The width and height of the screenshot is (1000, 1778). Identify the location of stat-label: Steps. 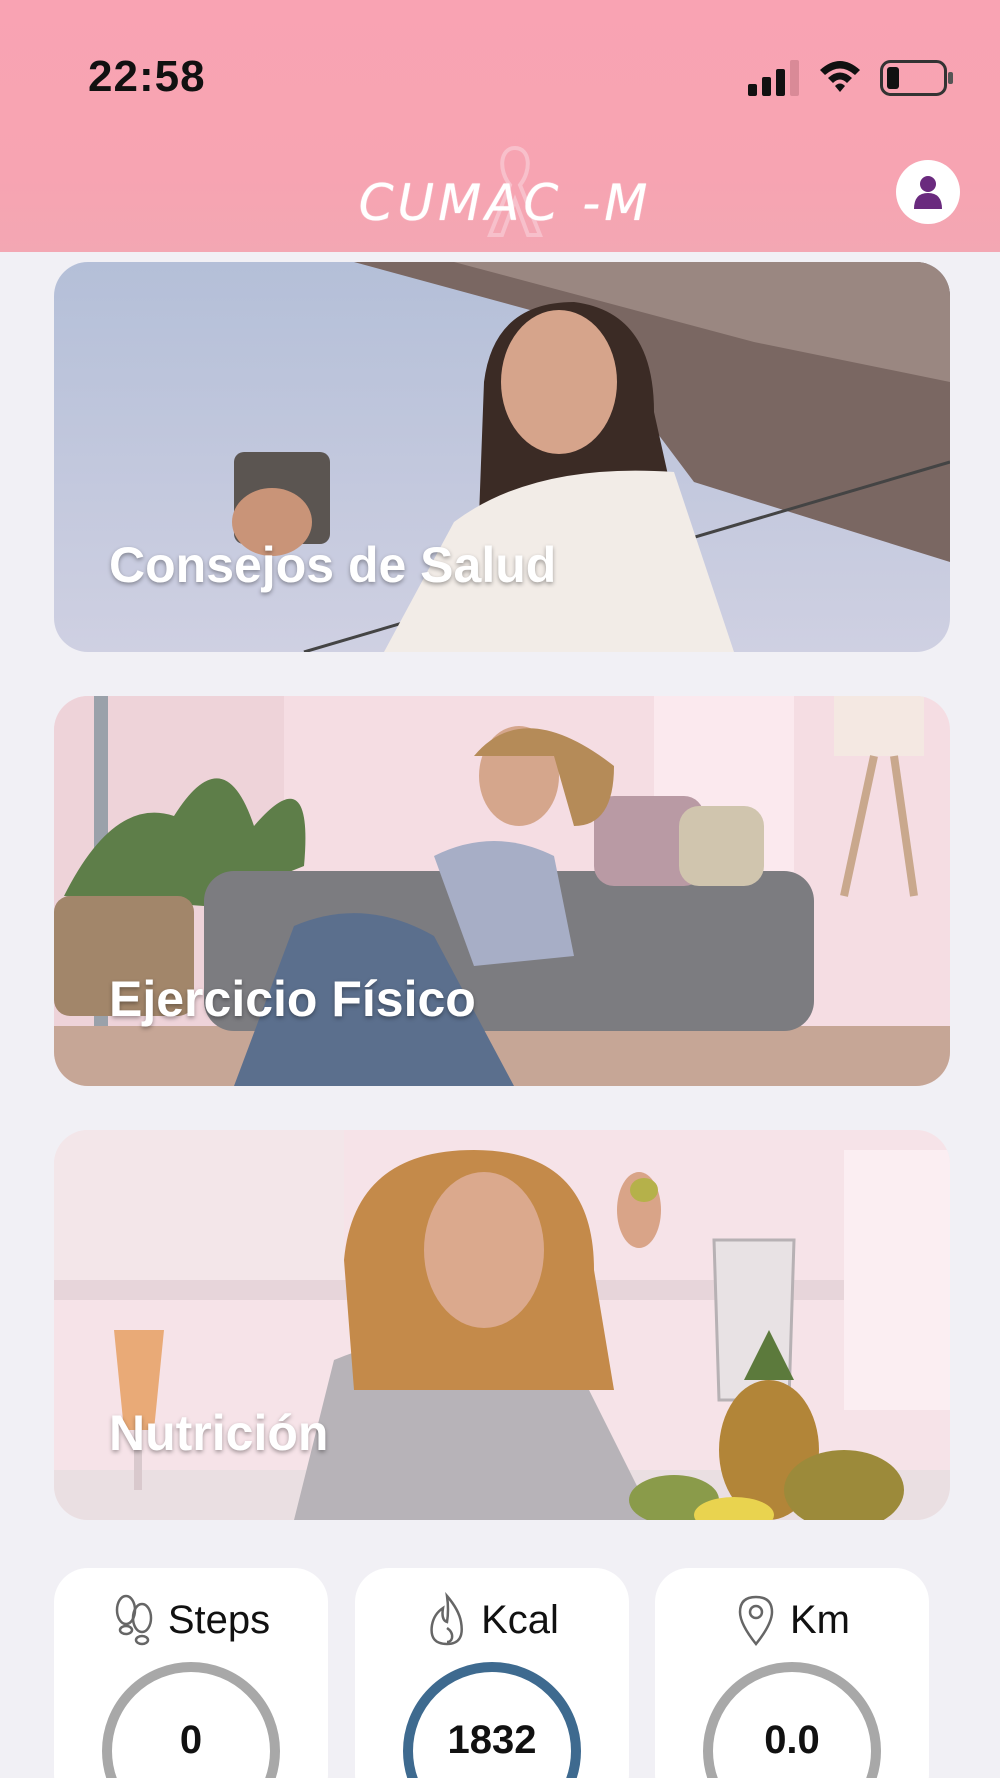
(219, 1619).